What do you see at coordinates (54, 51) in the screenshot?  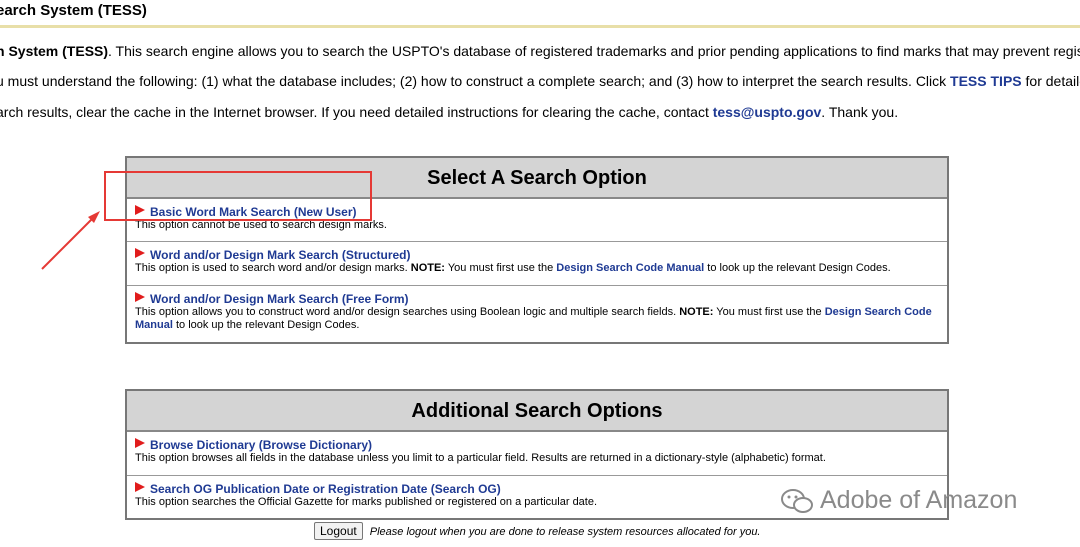 I see `intro-bold: n System (TESS)` at bounding box center [54, 51].